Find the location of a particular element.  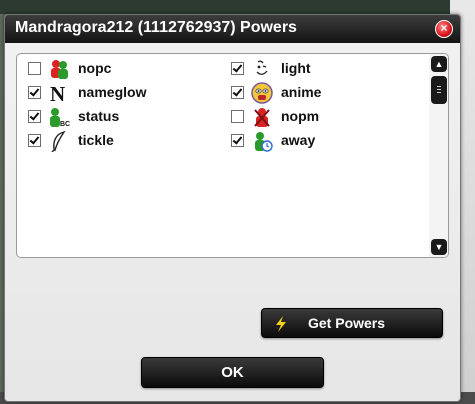

ok-label: OK is located at coordinates (232, 372).